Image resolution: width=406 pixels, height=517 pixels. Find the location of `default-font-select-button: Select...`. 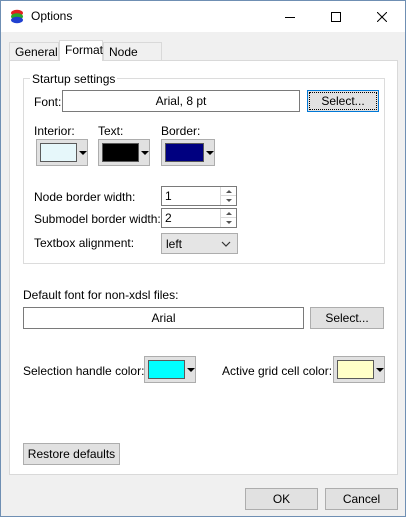

default-font-select-button: Select... is located at coordinates (347, 318).